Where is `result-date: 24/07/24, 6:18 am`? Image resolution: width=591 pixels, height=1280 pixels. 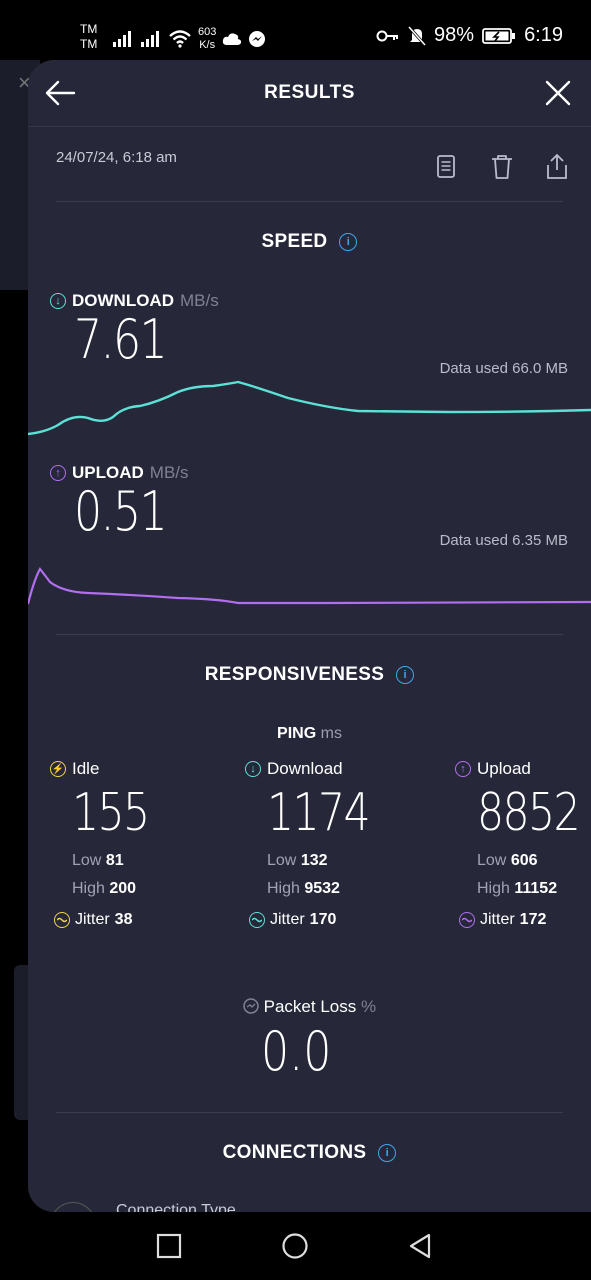 result-date: 24/07/24, 6:18 am is located at coordinates (116, 157).